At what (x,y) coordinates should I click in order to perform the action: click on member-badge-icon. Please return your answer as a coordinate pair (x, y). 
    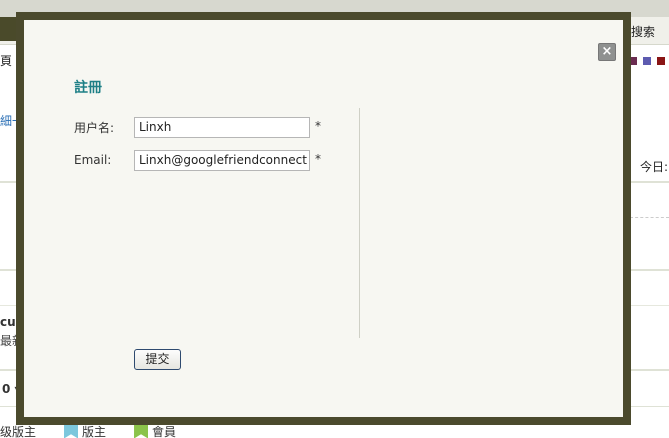
    Looking at the image, I should click on (141, 431).